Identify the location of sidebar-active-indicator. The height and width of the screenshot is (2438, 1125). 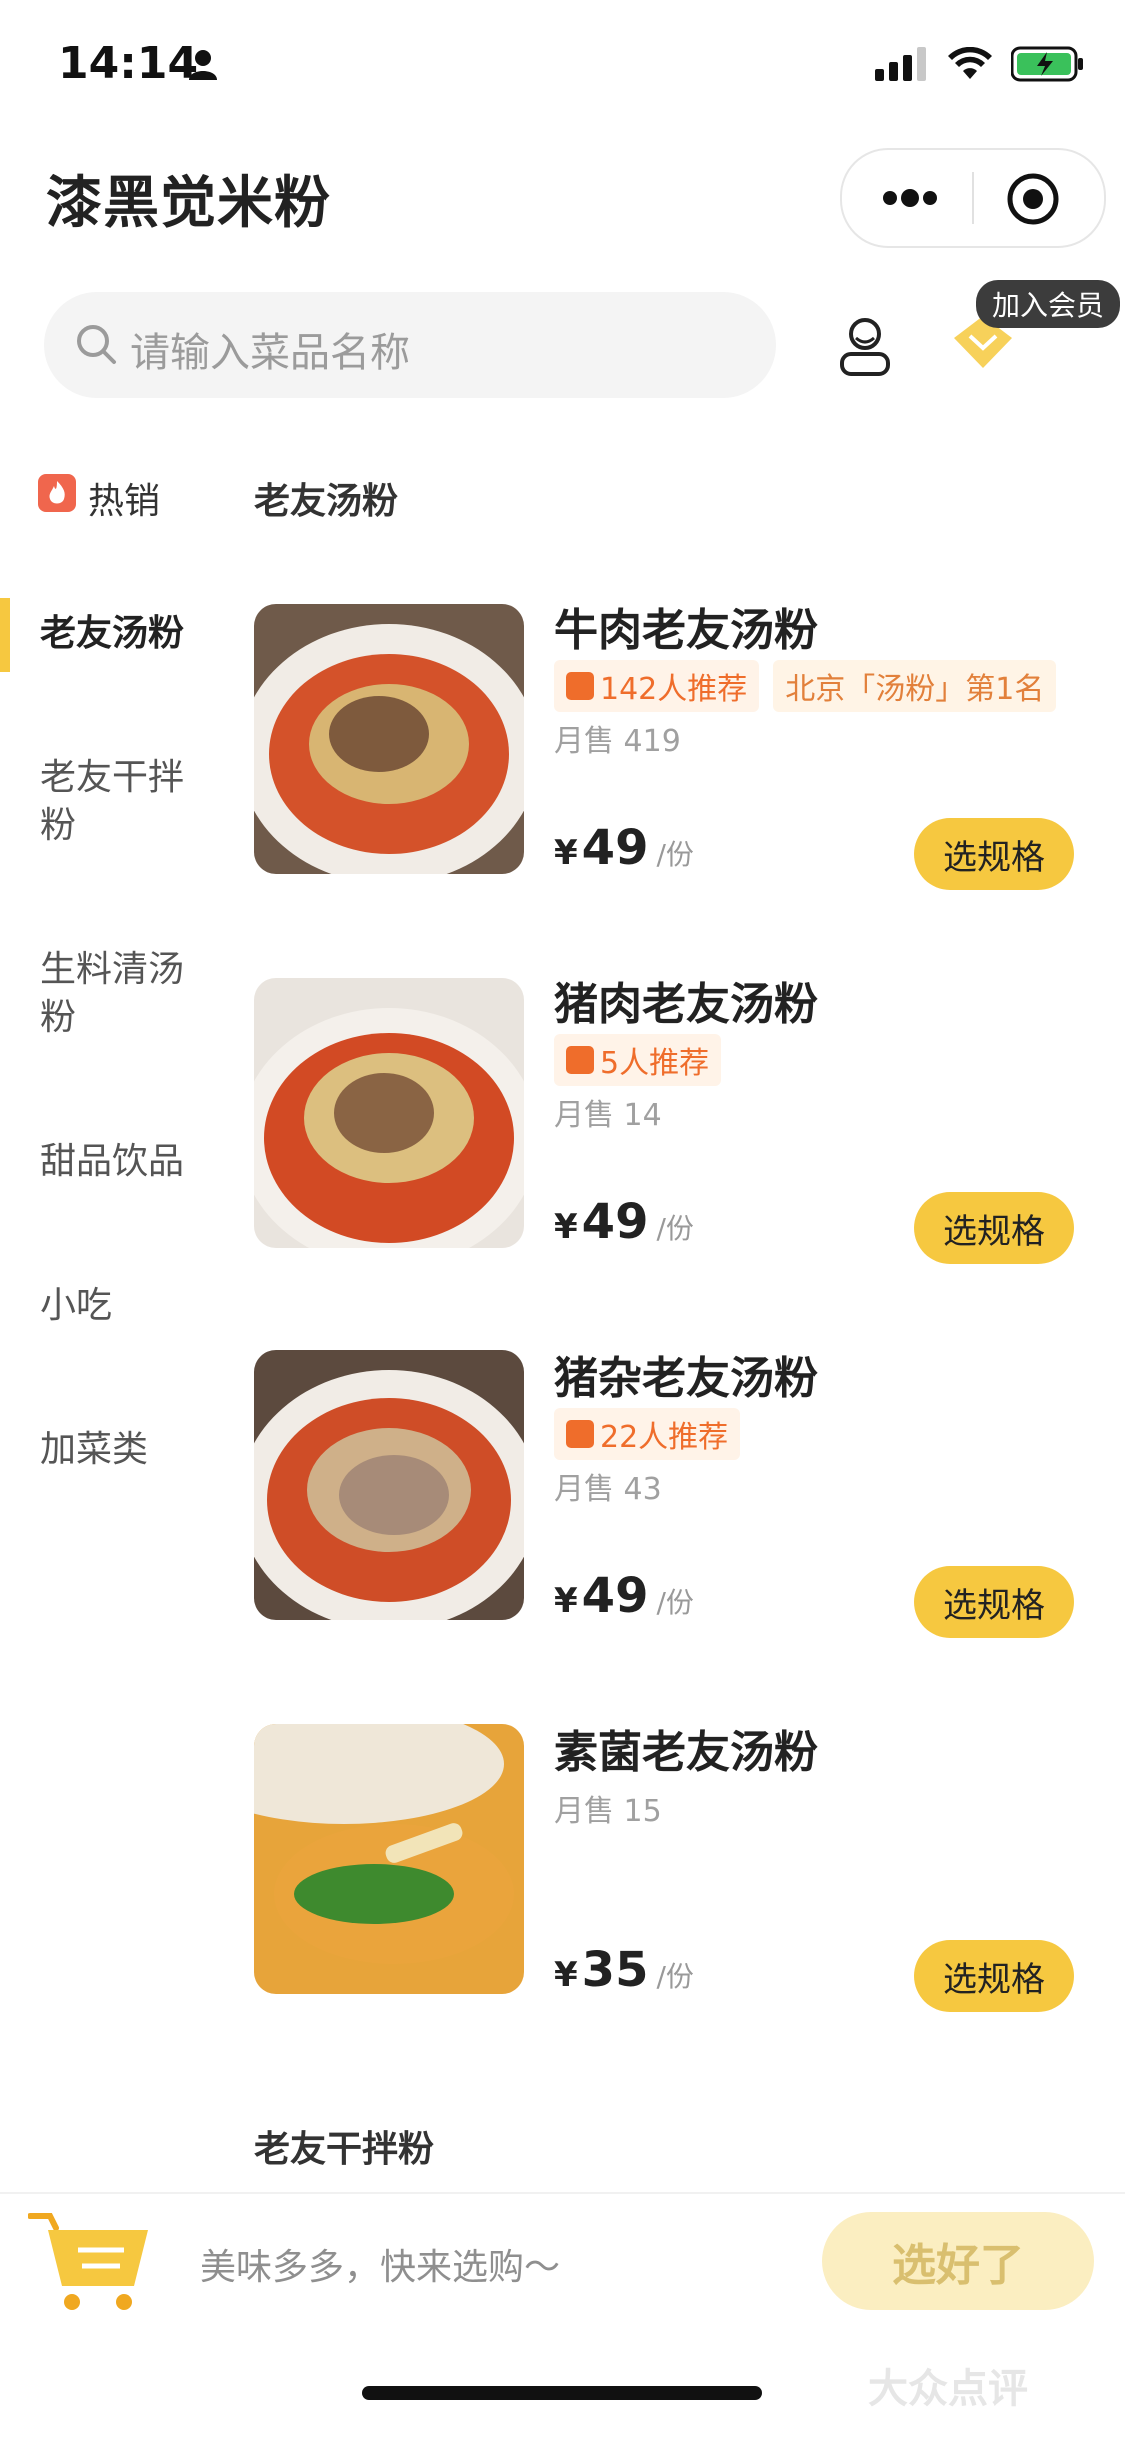
(5, 635).